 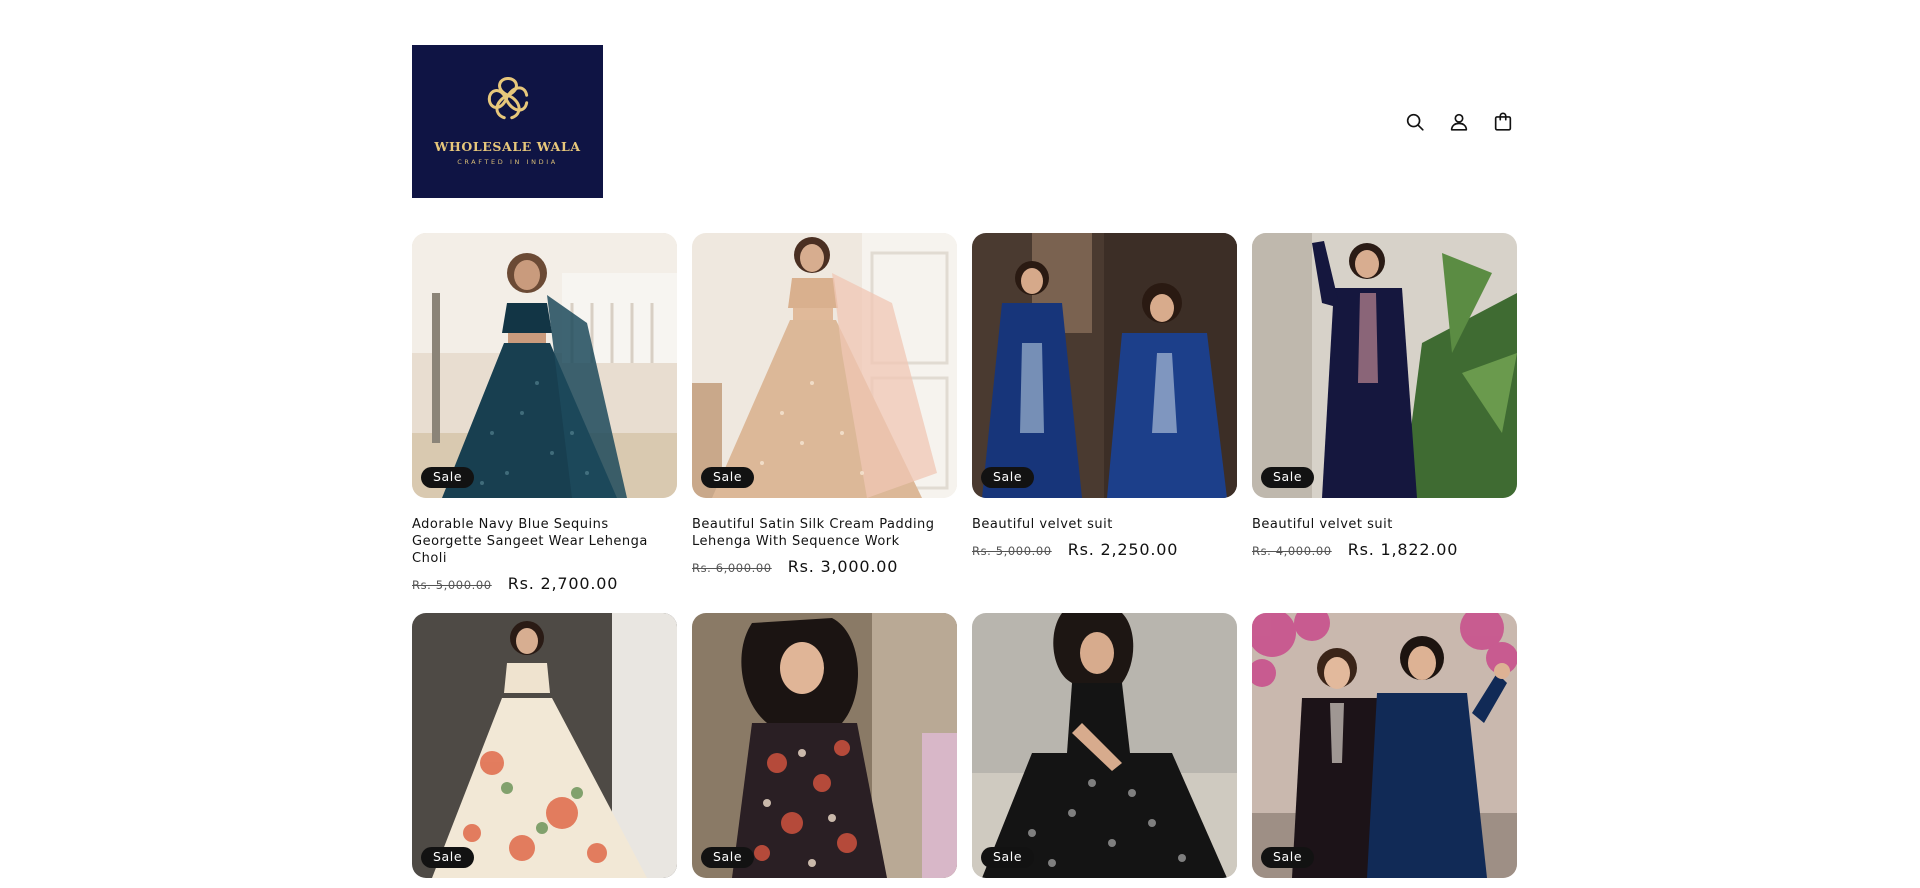 I want to click on product-price: Rs. 6,000.00 Rs. 3,000.00, so click(x=824, y=566).